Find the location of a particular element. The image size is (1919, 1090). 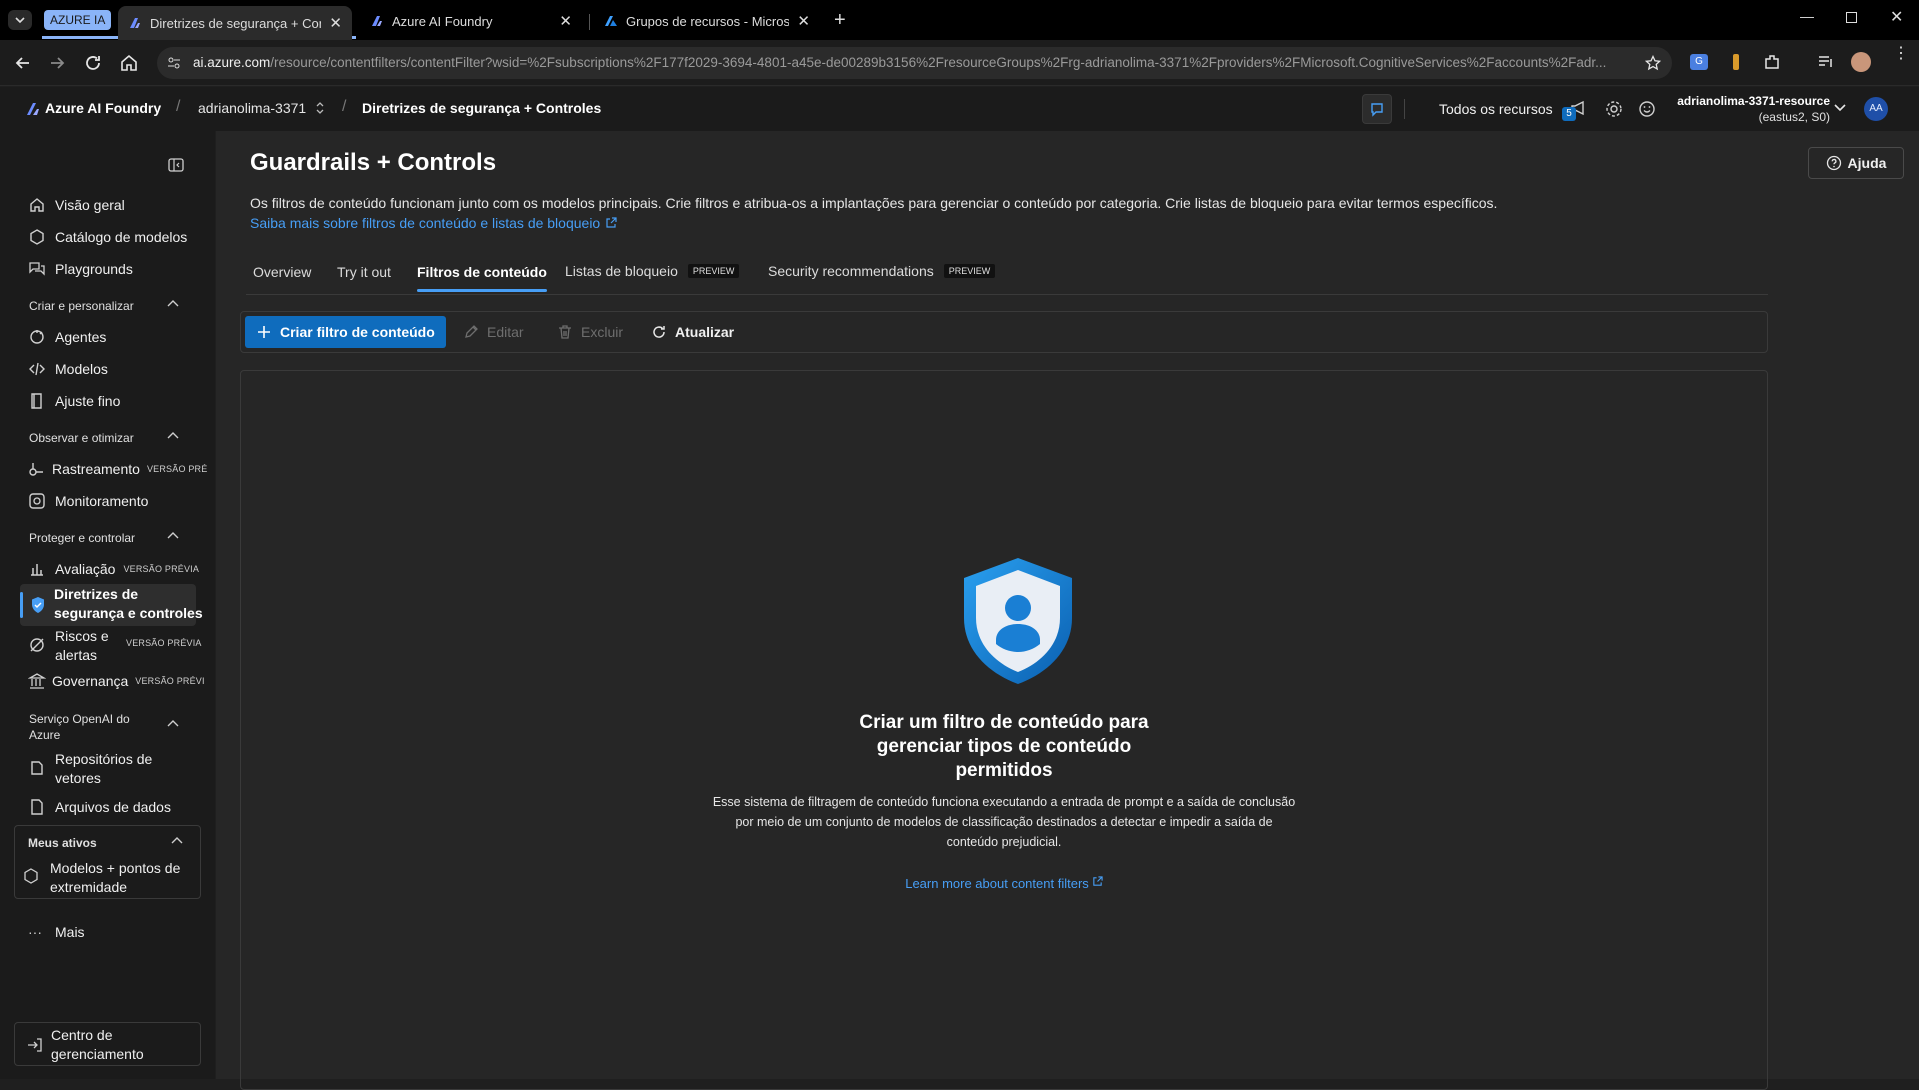

description-line: conteúdo prejudicial. is located at coordinates (1004, 842).